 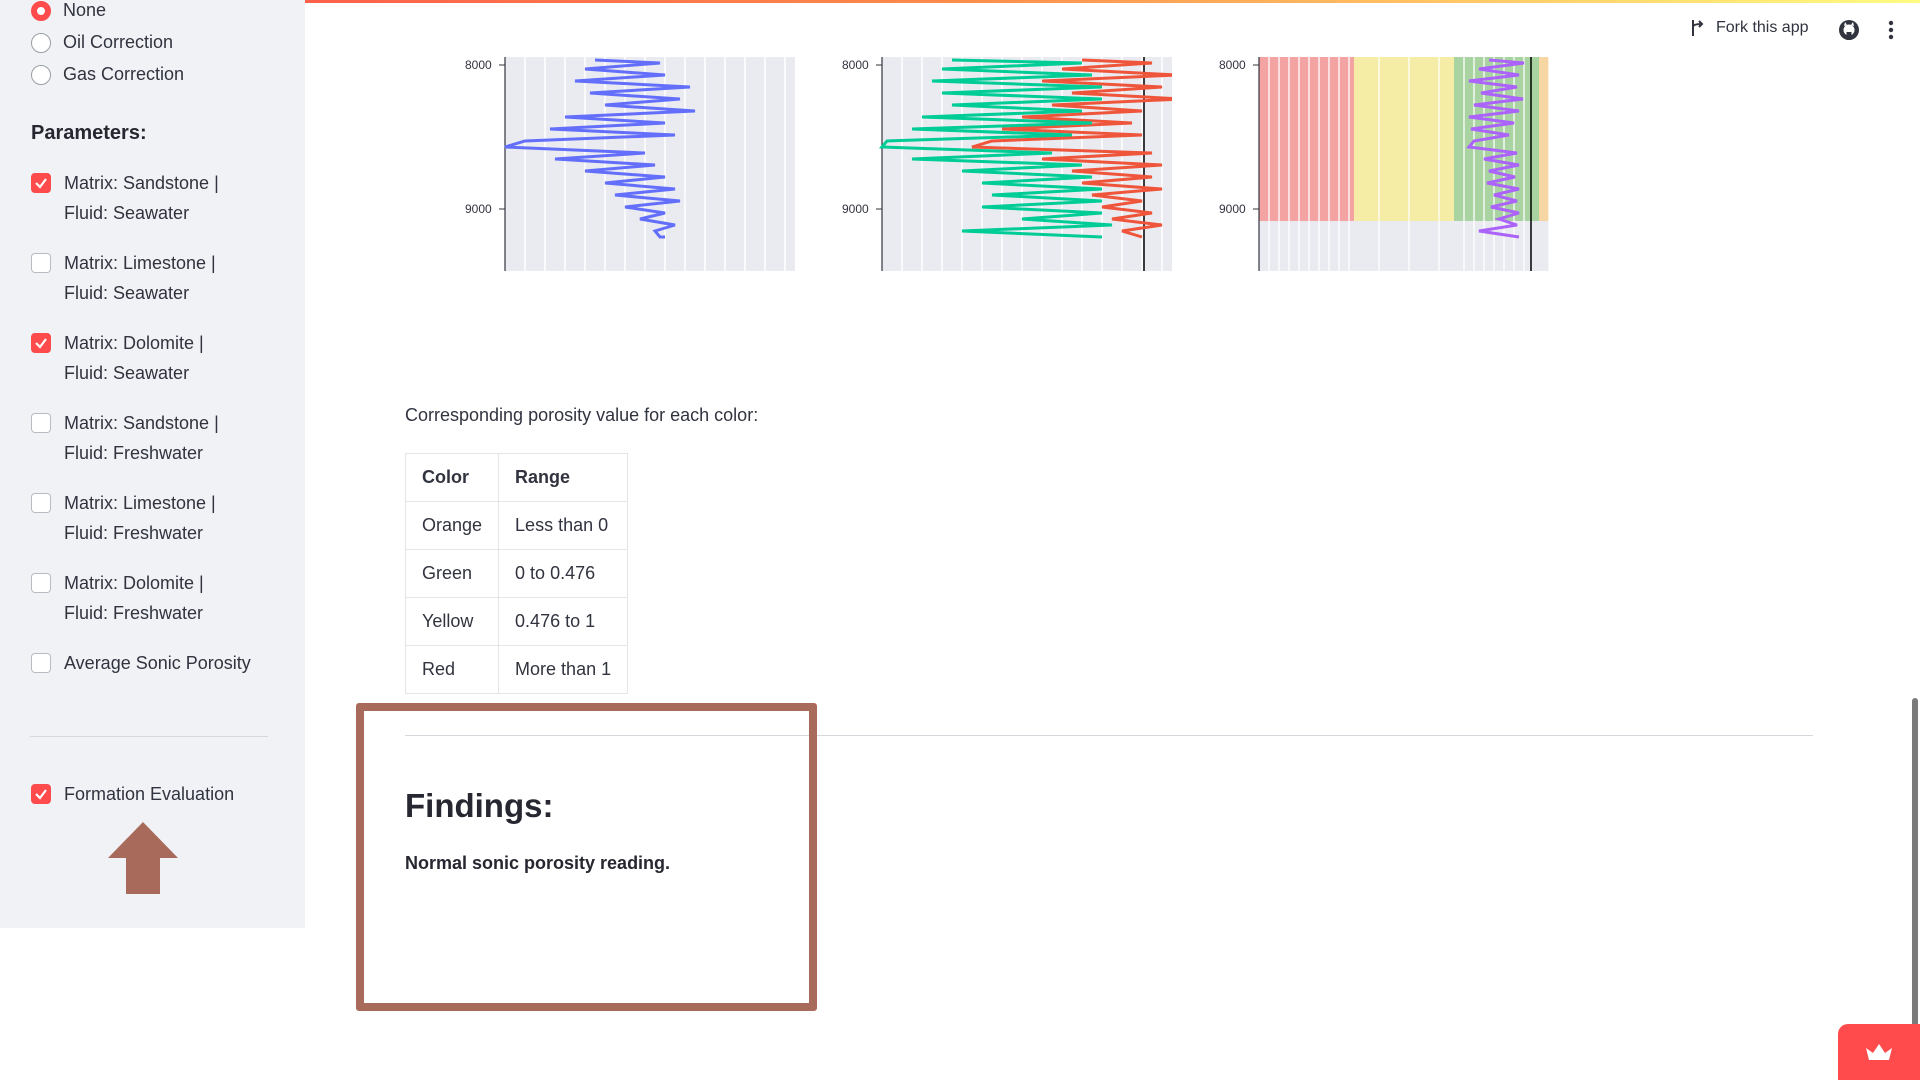 I want to click on checkbox-label: Formation Evaluation, so click(x=149, y=794).